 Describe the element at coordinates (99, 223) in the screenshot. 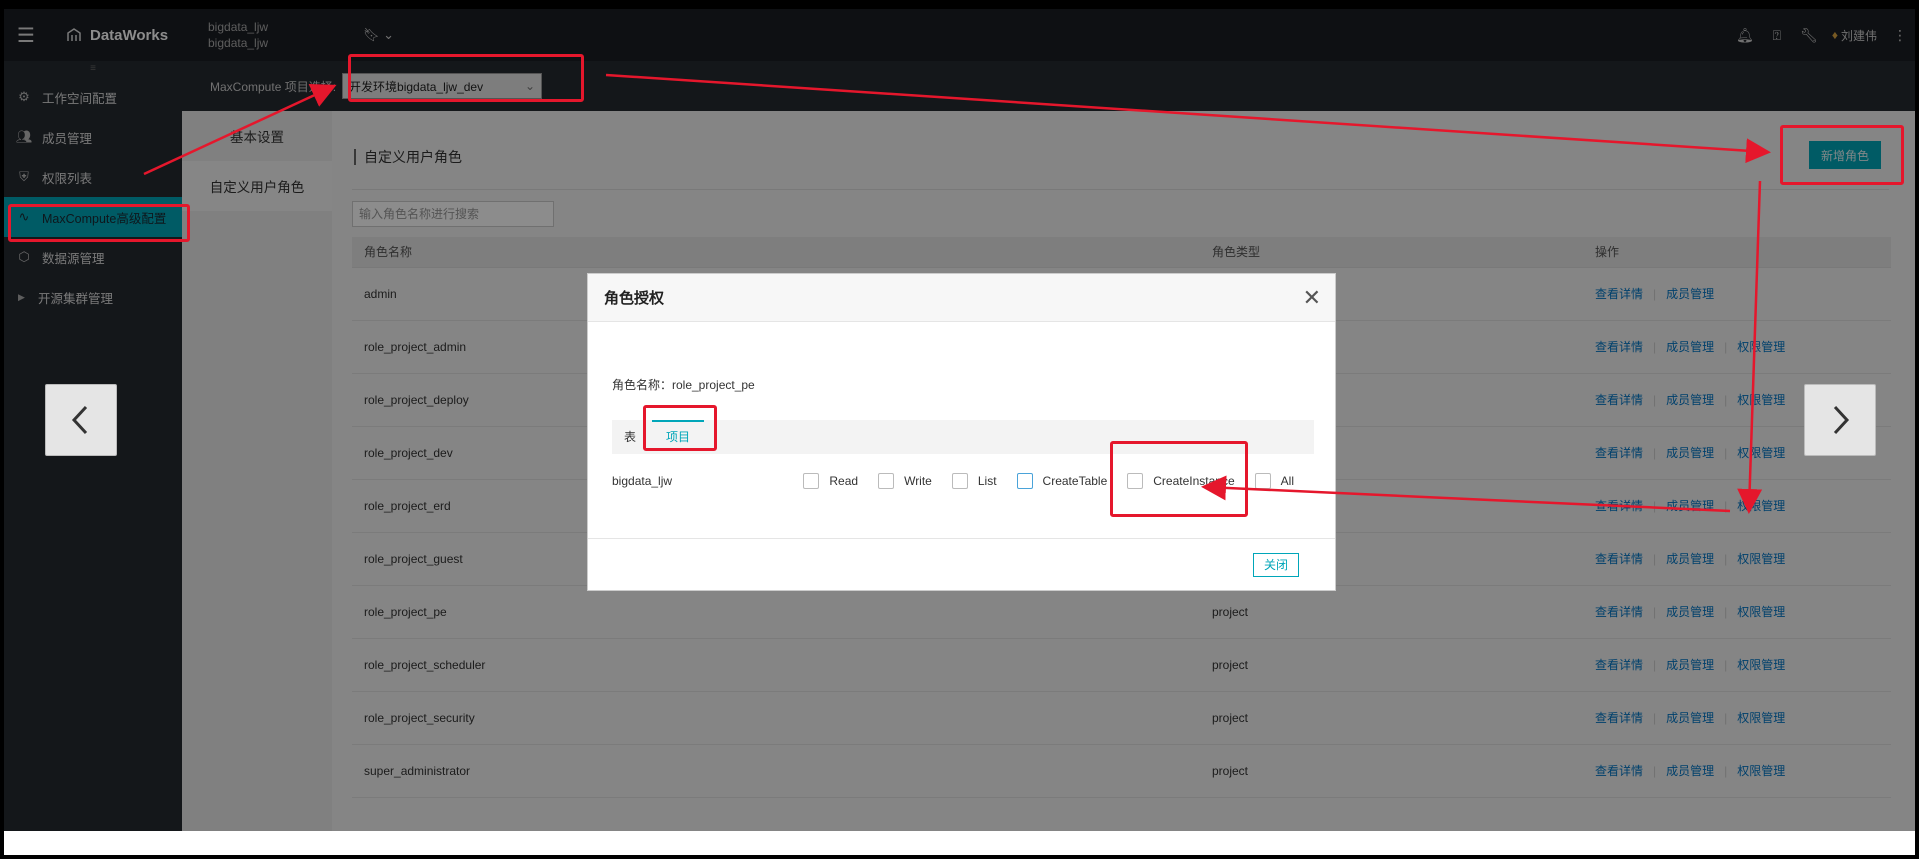

I see `annotation-box-maxcompute-menu` at that location.